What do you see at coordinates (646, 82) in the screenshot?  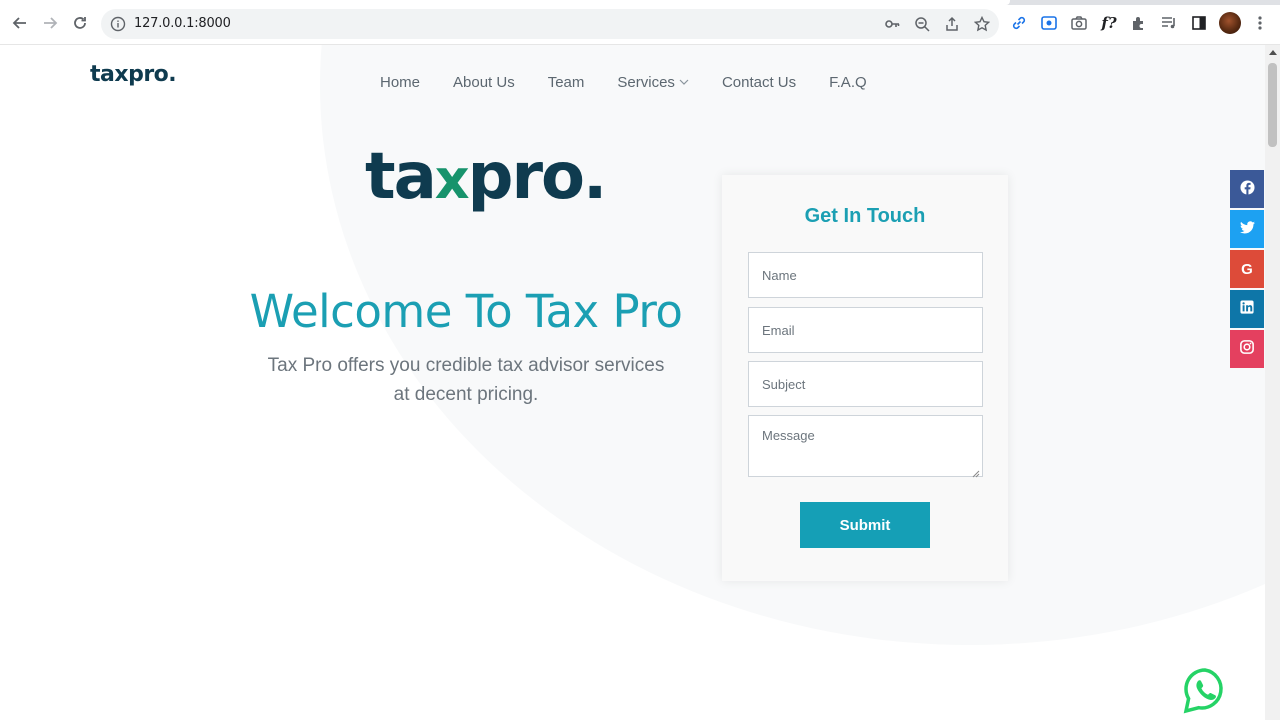 I see `nav-item-services-label: Services` at bounding box center [646, 82].